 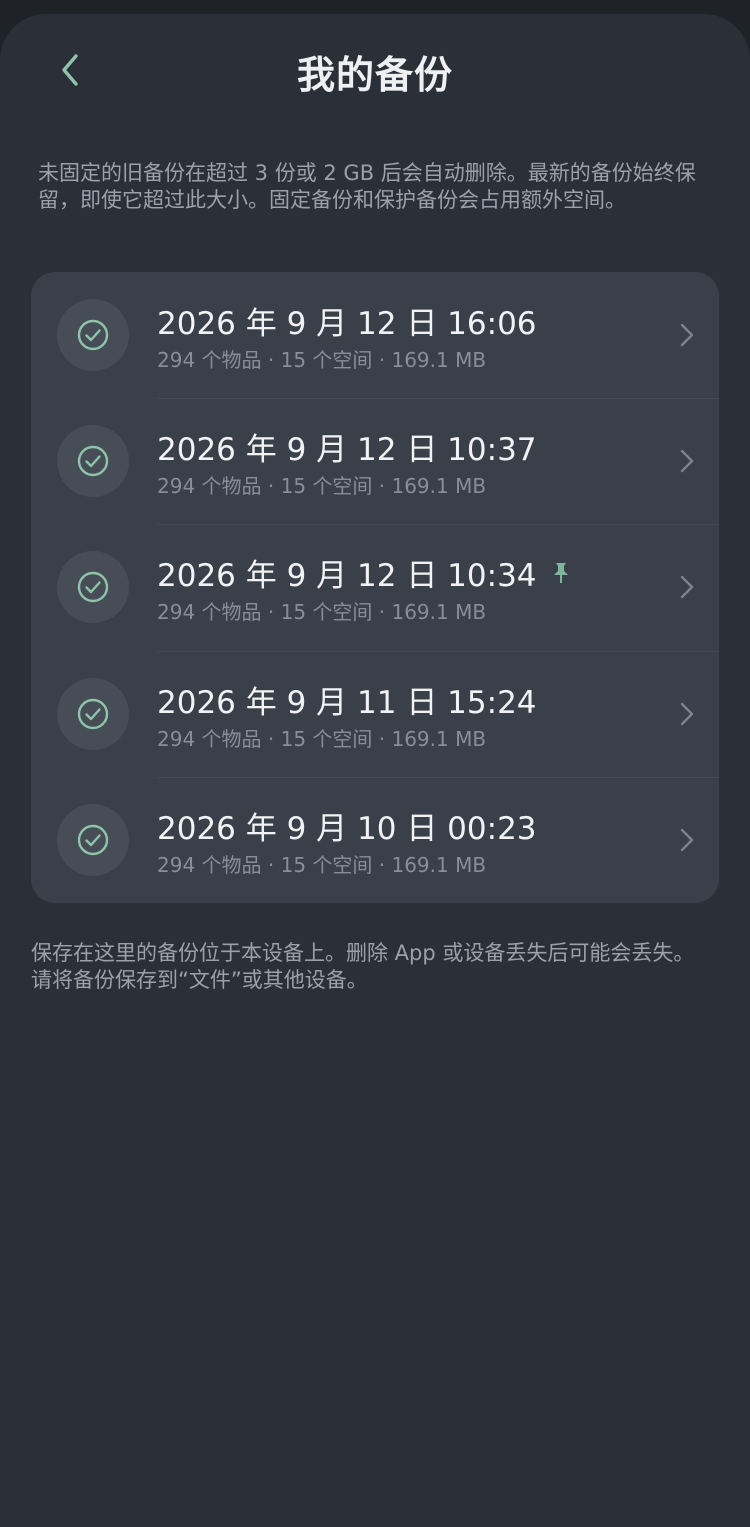 I want to click on pin-icon, so click(x=560, y=572).